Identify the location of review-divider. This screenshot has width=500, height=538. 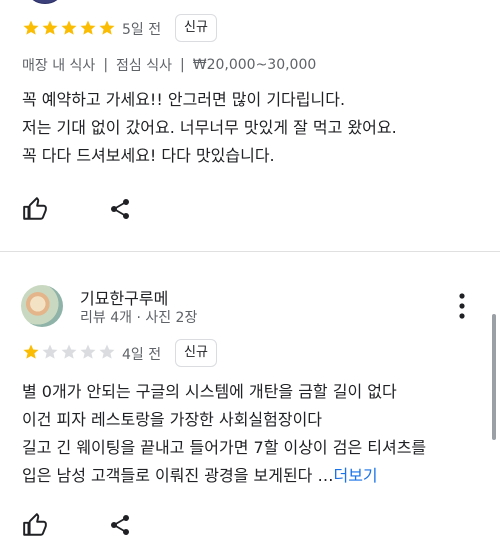
(250, 251).